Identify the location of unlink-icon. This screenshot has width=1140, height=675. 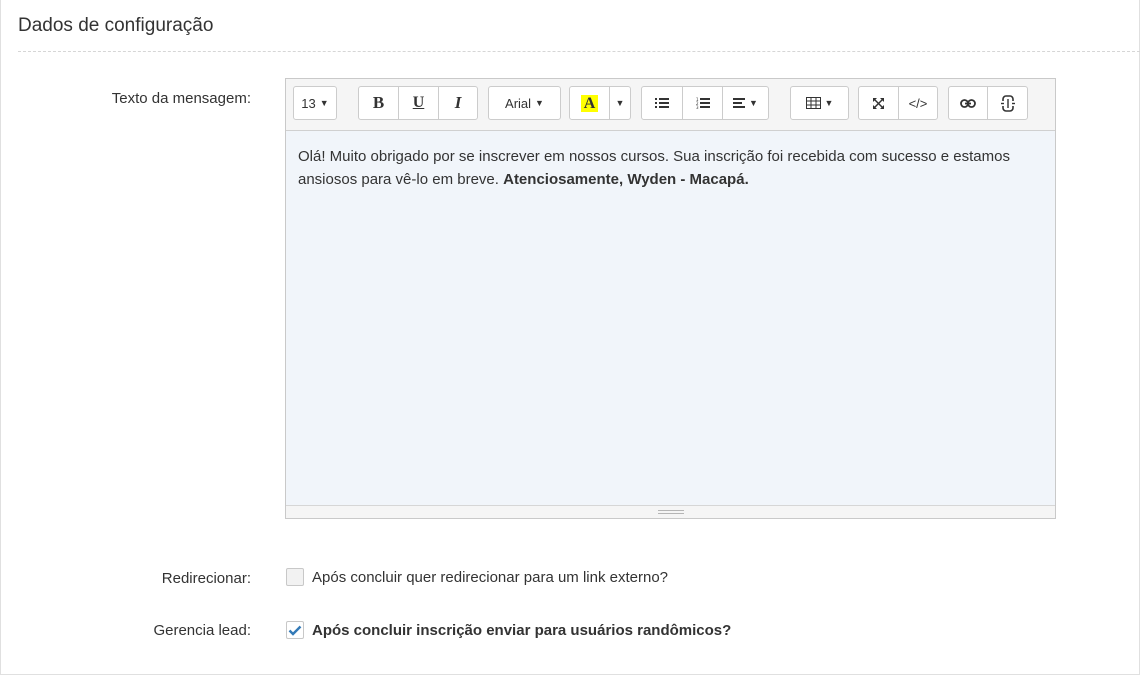
(1007, 103).